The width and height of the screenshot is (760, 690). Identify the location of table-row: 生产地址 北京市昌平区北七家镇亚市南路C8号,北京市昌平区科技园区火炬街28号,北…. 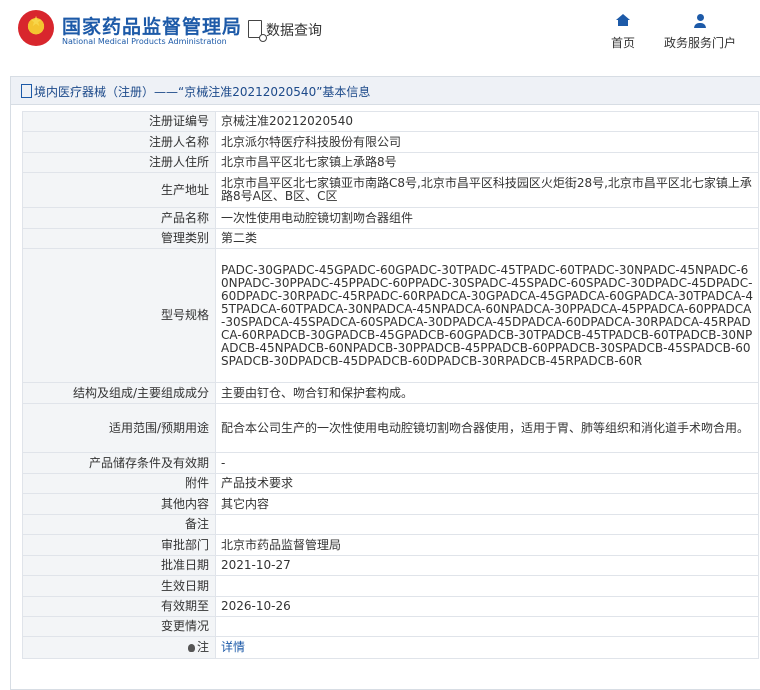
(390, 190).